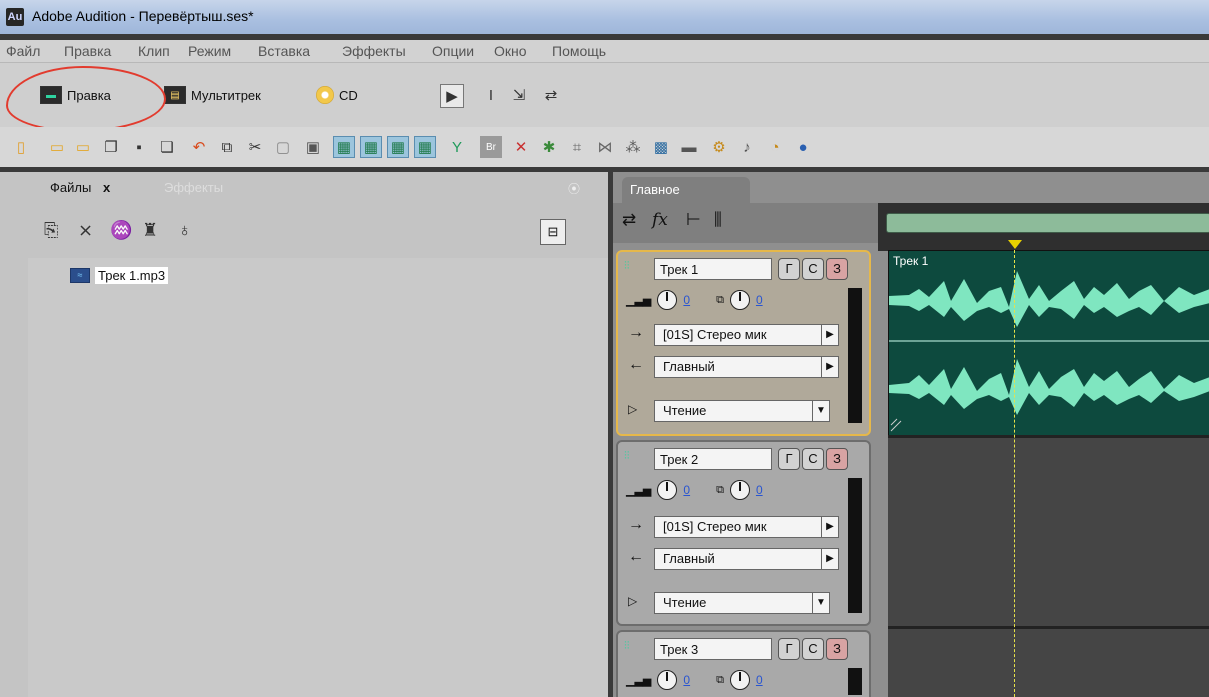  I want to click on tab-files: Файлы x, so click(80, 188).